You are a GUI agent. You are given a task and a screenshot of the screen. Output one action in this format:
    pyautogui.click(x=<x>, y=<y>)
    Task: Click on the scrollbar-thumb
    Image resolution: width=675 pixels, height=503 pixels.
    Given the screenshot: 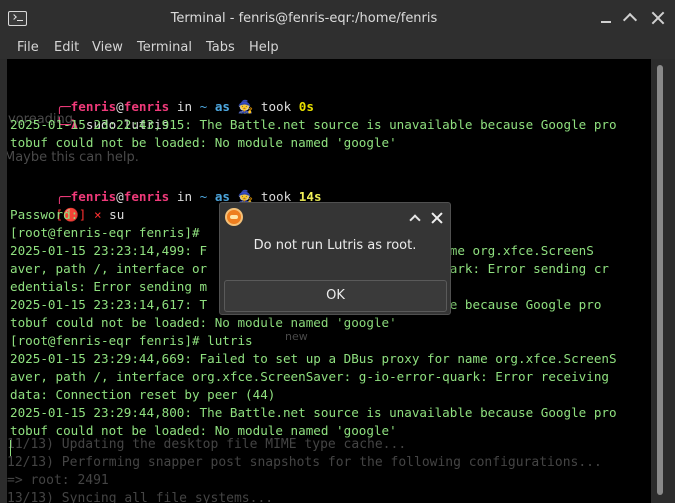 What is the action you would take?
    pyautogui.click(x=660, y=280)
    